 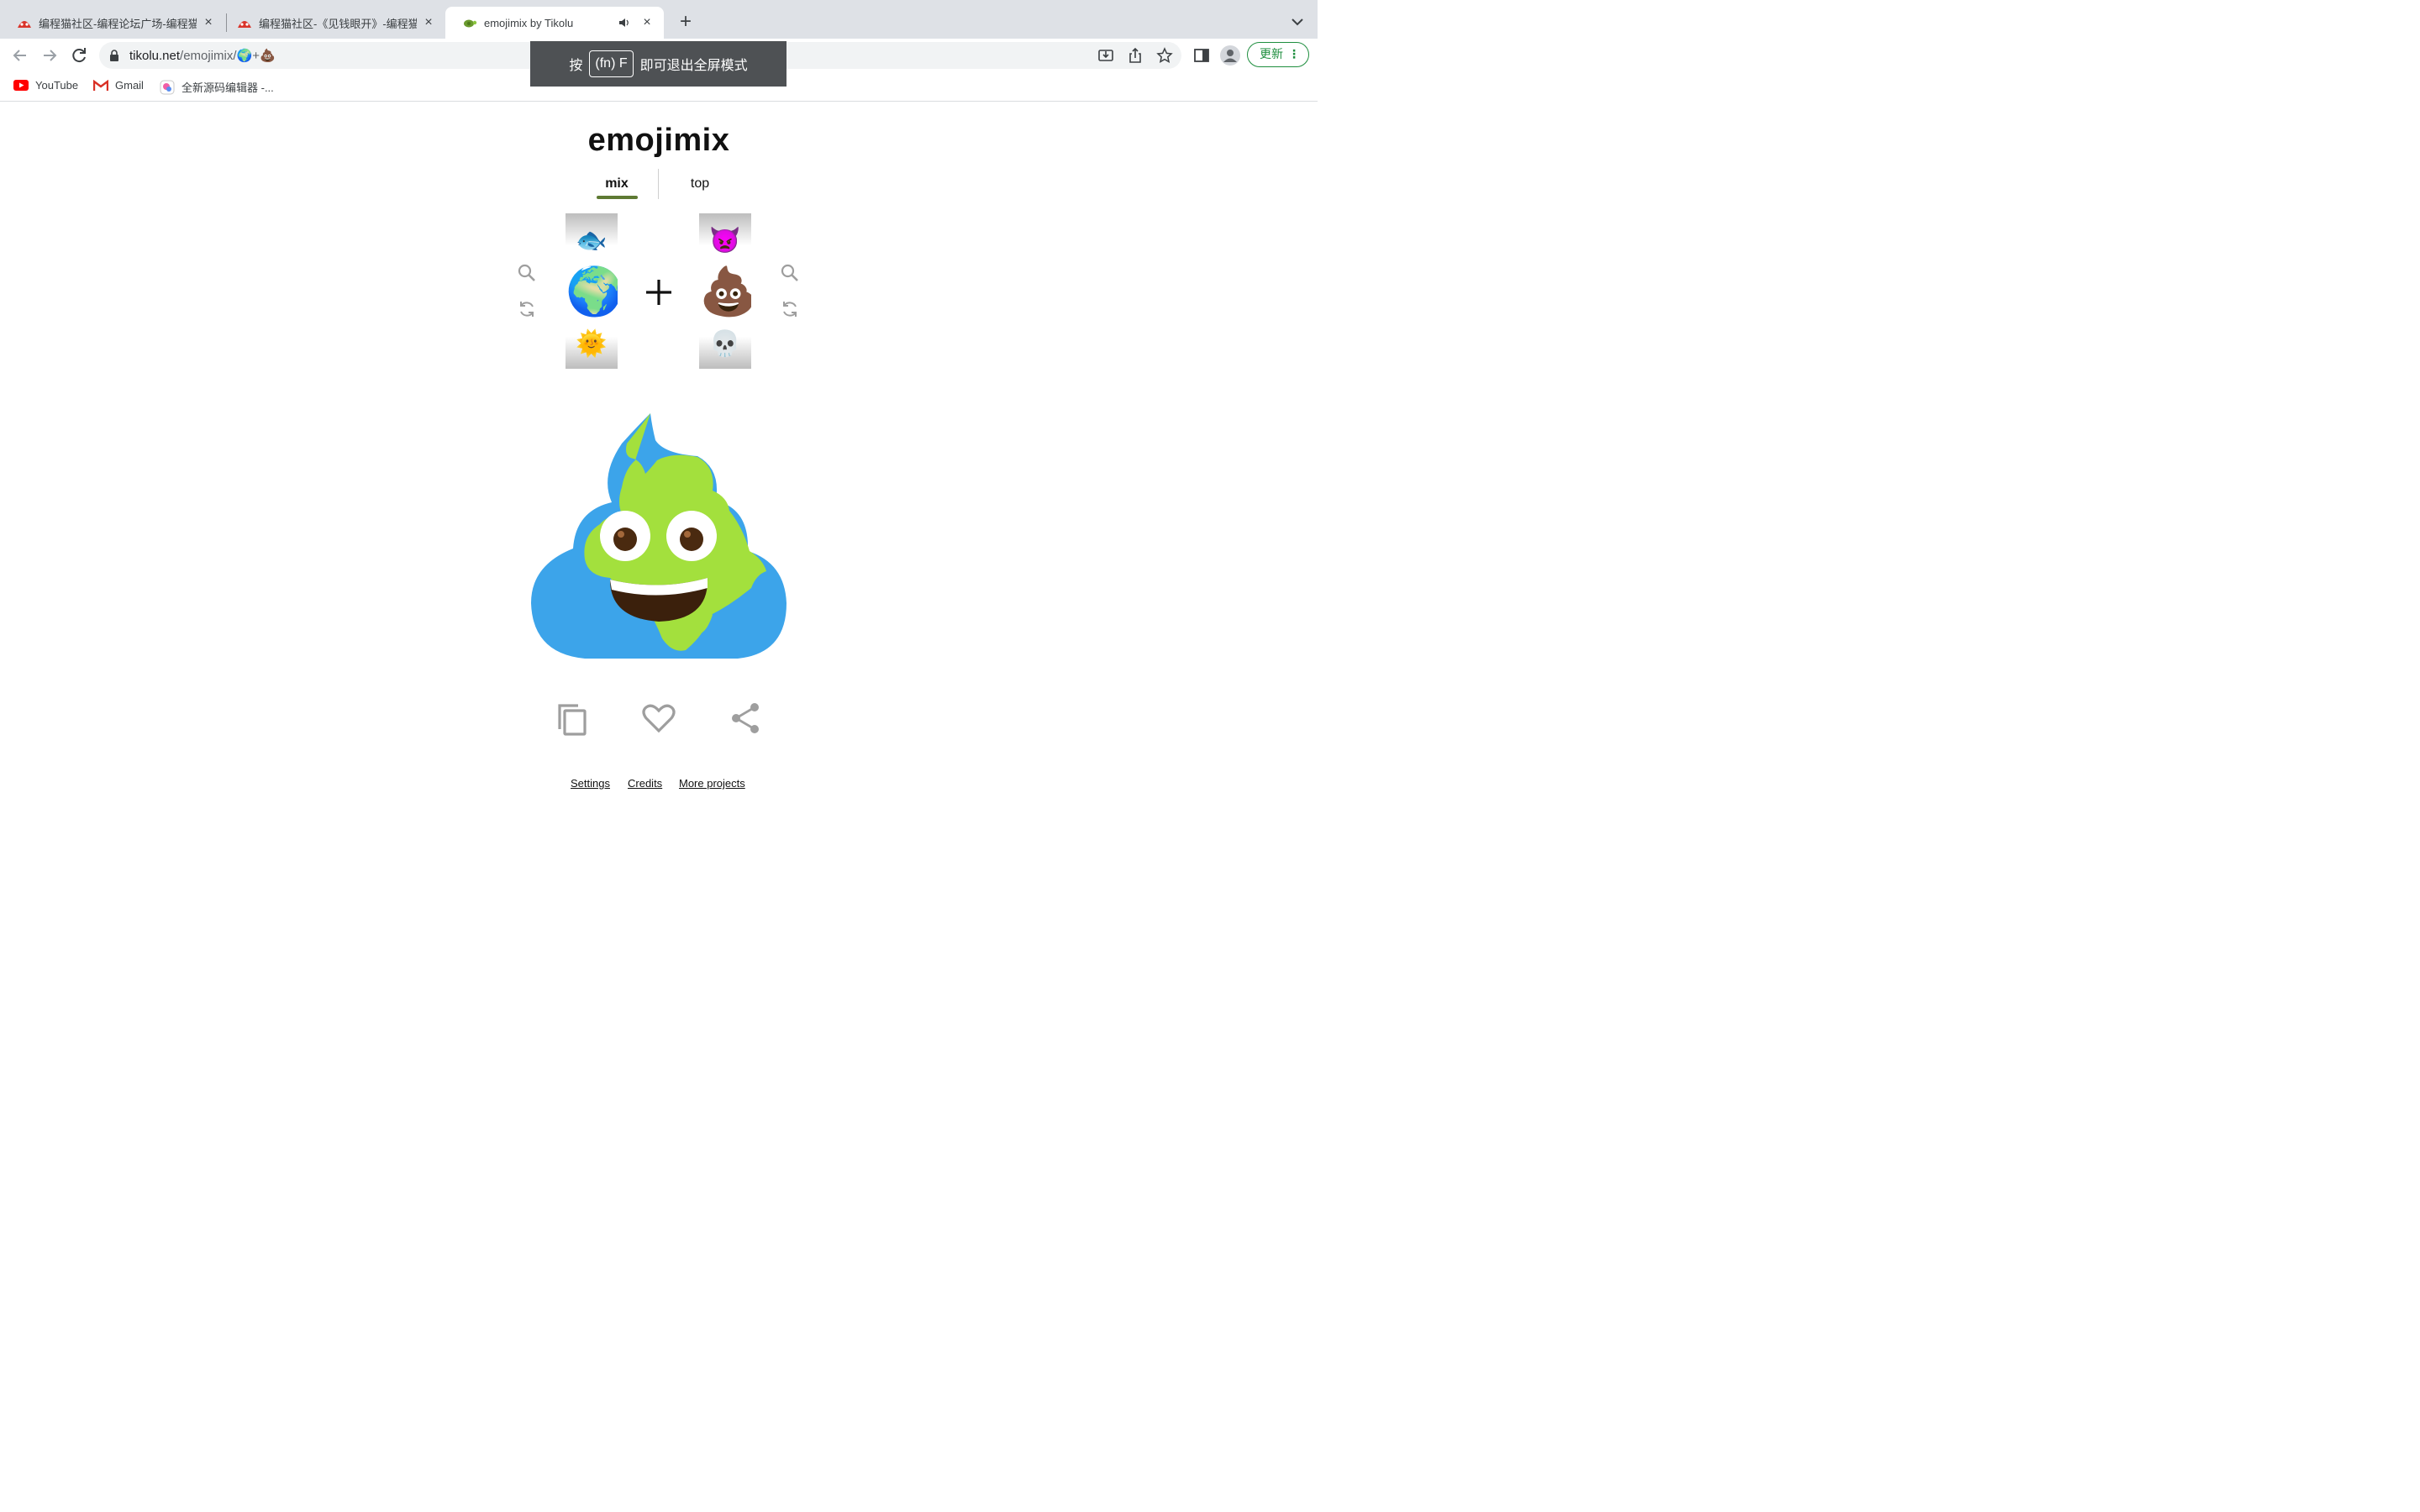 I want to click on bookmark-gmail: Gmail, so click(x=118, y=85).